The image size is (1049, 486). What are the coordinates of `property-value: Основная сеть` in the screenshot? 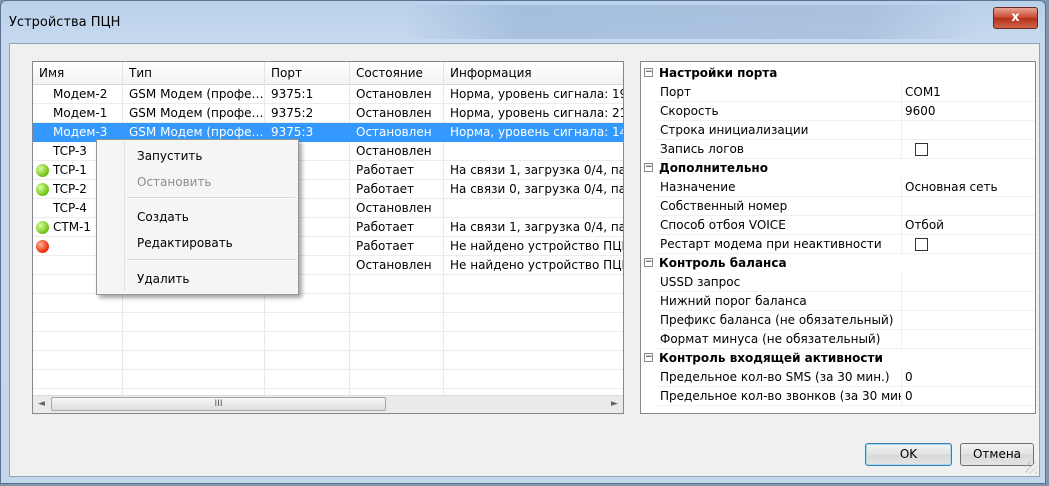 It's located at (969, 187).